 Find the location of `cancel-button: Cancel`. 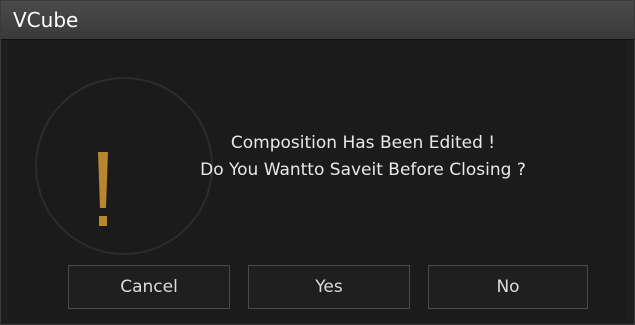

cancel-button: Cancel is located at coordinates (149, 287).